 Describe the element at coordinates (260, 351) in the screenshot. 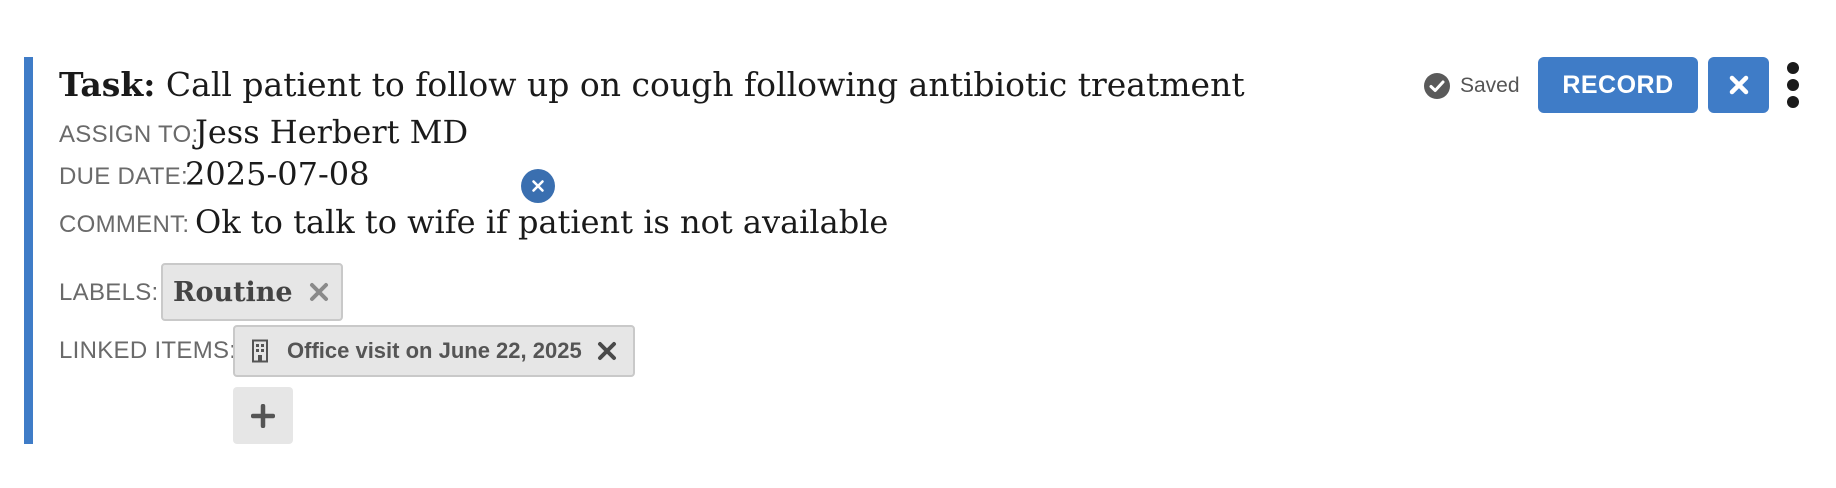

I see `building-icon` at that location.